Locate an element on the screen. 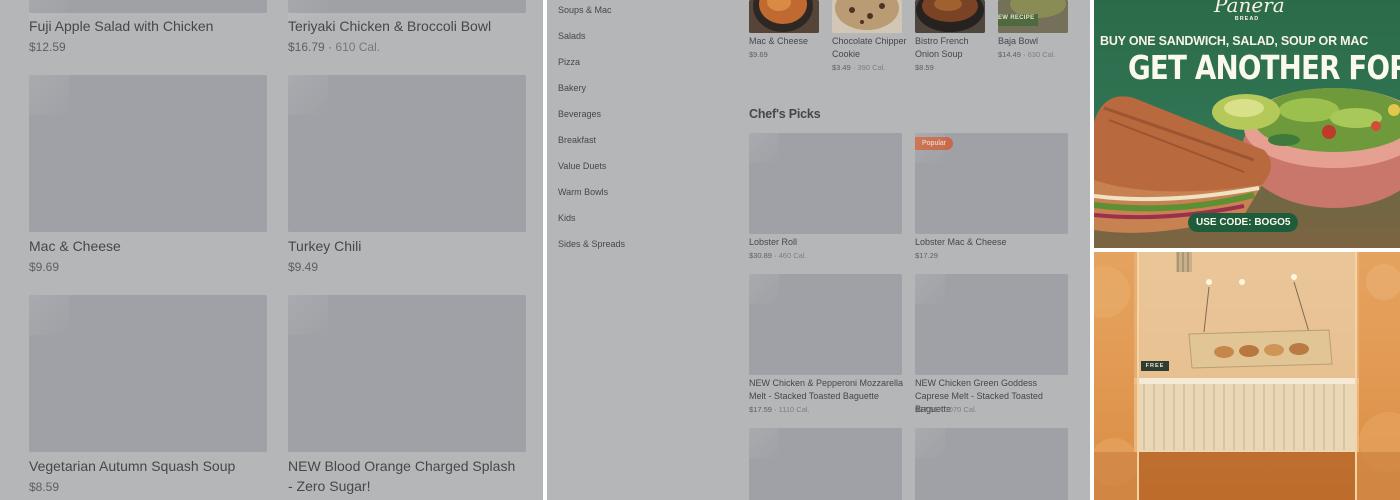 The width and height of the screenshot is (1400, 500). free-sign: FREE is located at coordinates (1155, 366).